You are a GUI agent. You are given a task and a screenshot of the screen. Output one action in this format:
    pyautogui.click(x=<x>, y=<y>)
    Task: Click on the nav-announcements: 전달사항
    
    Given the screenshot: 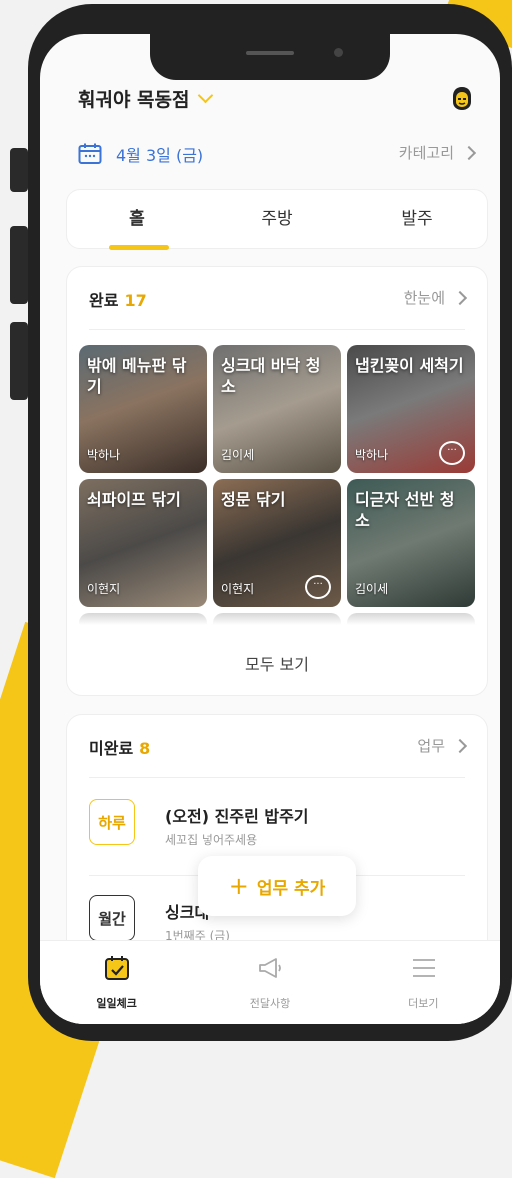 What is the action you would take?
    pyautogui.click(x=269, y=982)
    